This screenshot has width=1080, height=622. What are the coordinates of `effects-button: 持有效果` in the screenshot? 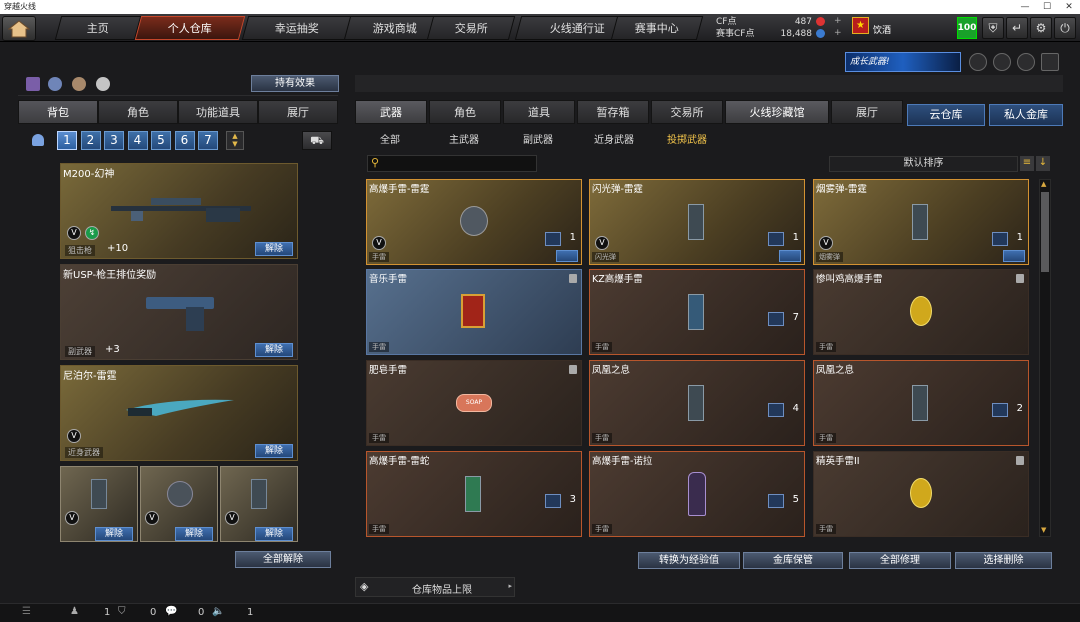 It's located at (295, 83).